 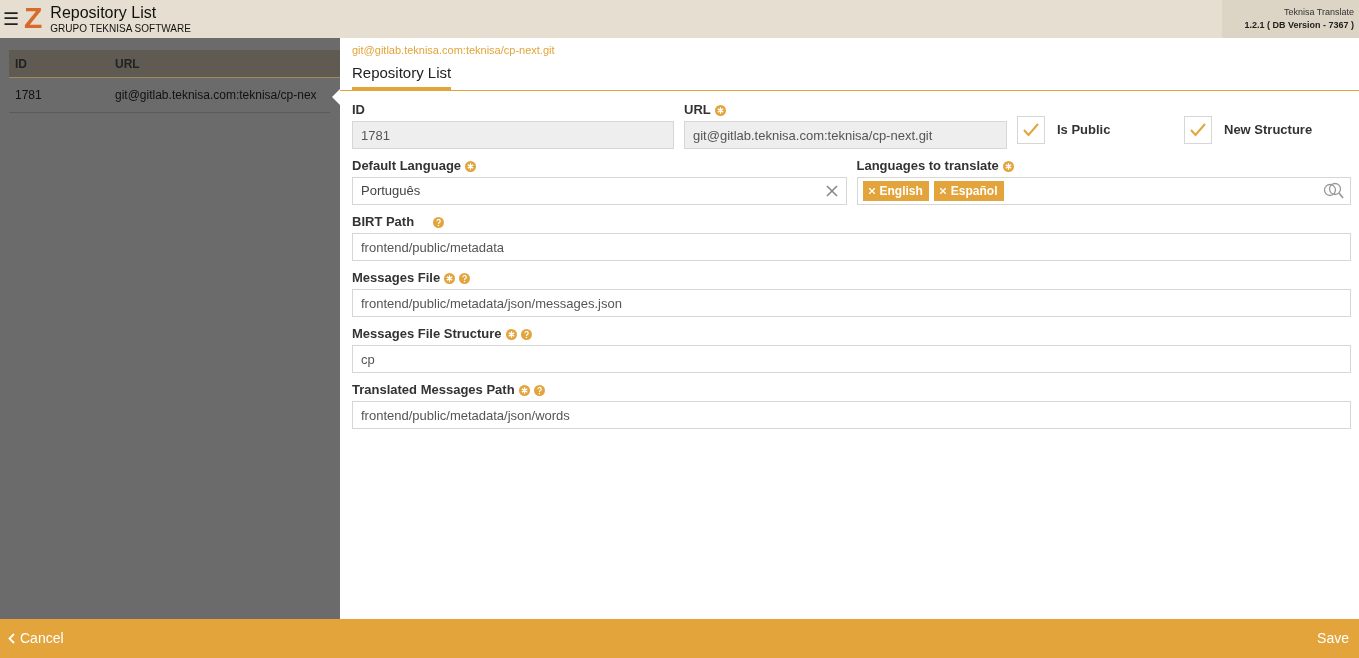 What do you see at coordinates (1299, 25) in the screenshot?
I see `version-text: 1.2.1 ( DB Version - 7367 )` at bounding box center [1299, 25].